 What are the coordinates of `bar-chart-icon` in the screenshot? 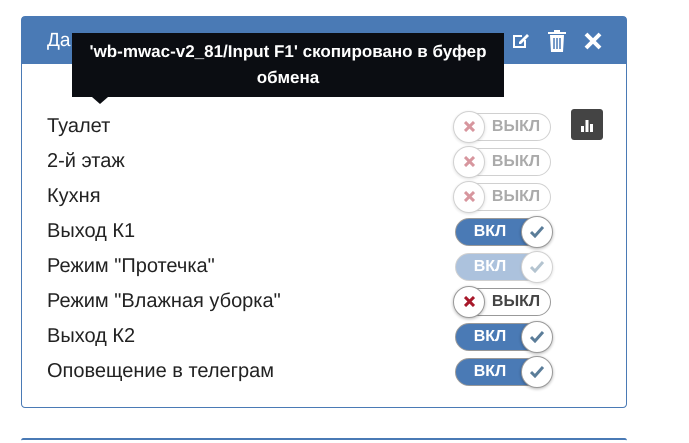 It's located at (587, 125).